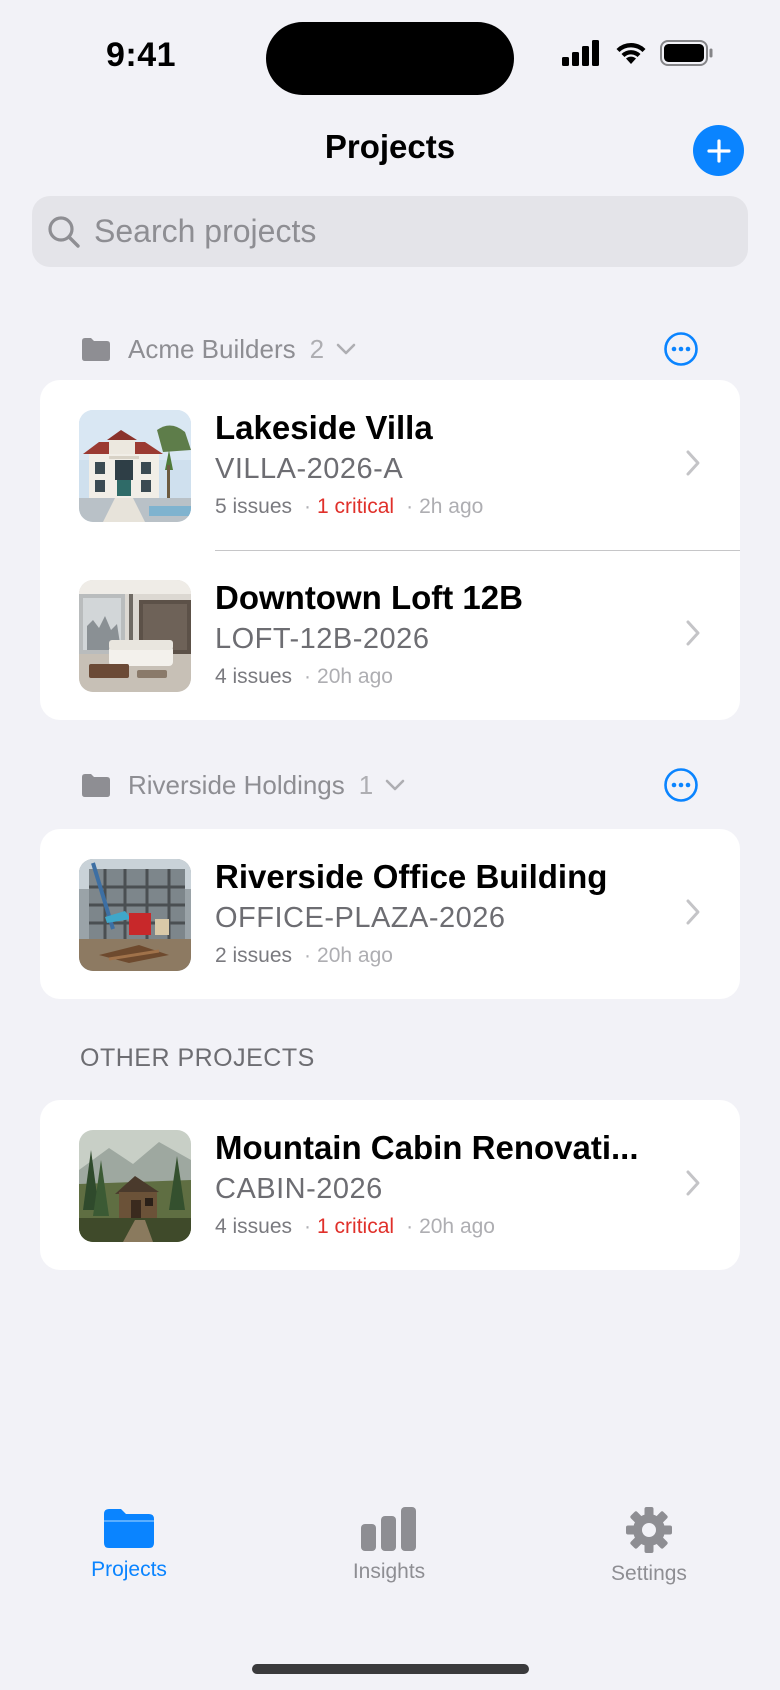 The height and width of the screenshot is (1690, 780). What do you see at coordinates (197, 1058) in the screenshot?
I see `section-header-other-projects: OTHER PROJECTS` at bounding box center [197, 1058].